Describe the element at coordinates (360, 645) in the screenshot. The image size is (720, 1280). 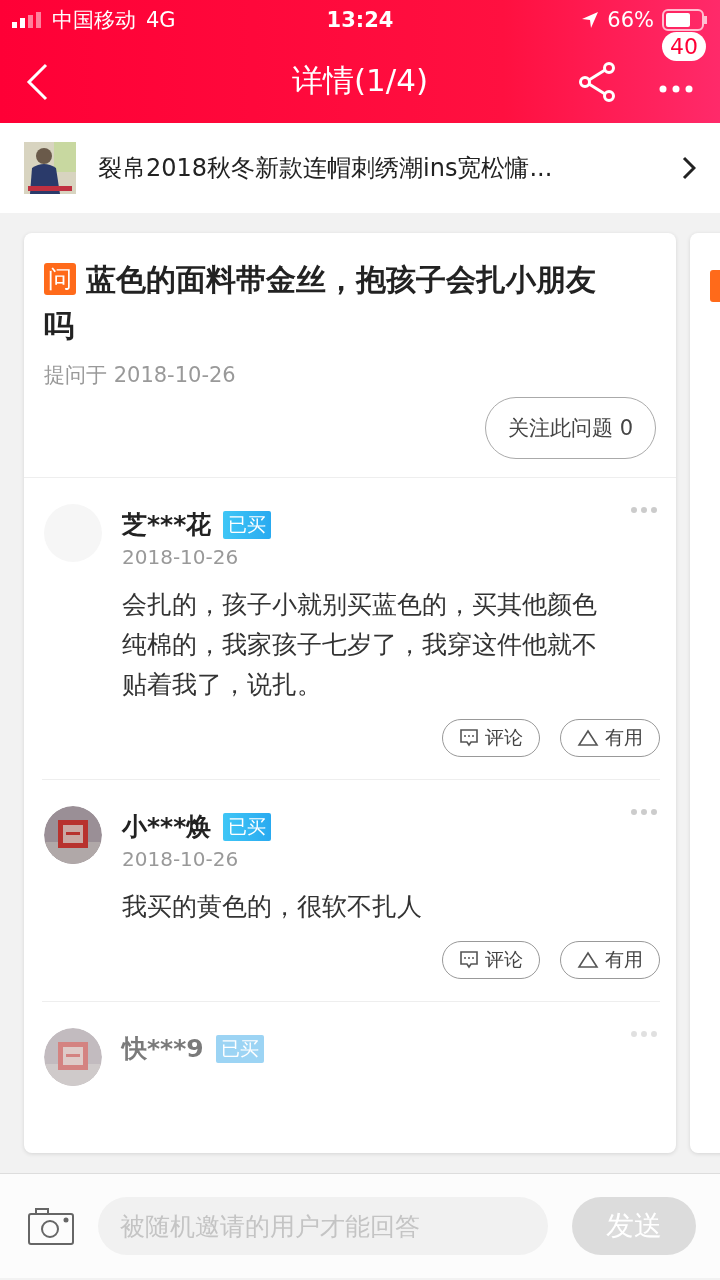
I see `answer-text: 会扎的，孩子小就别买蓝色的，买其他颜色纯棉的，我家孩子七岁了，我穿这件他就不贴着我了，说扎。` at that location.